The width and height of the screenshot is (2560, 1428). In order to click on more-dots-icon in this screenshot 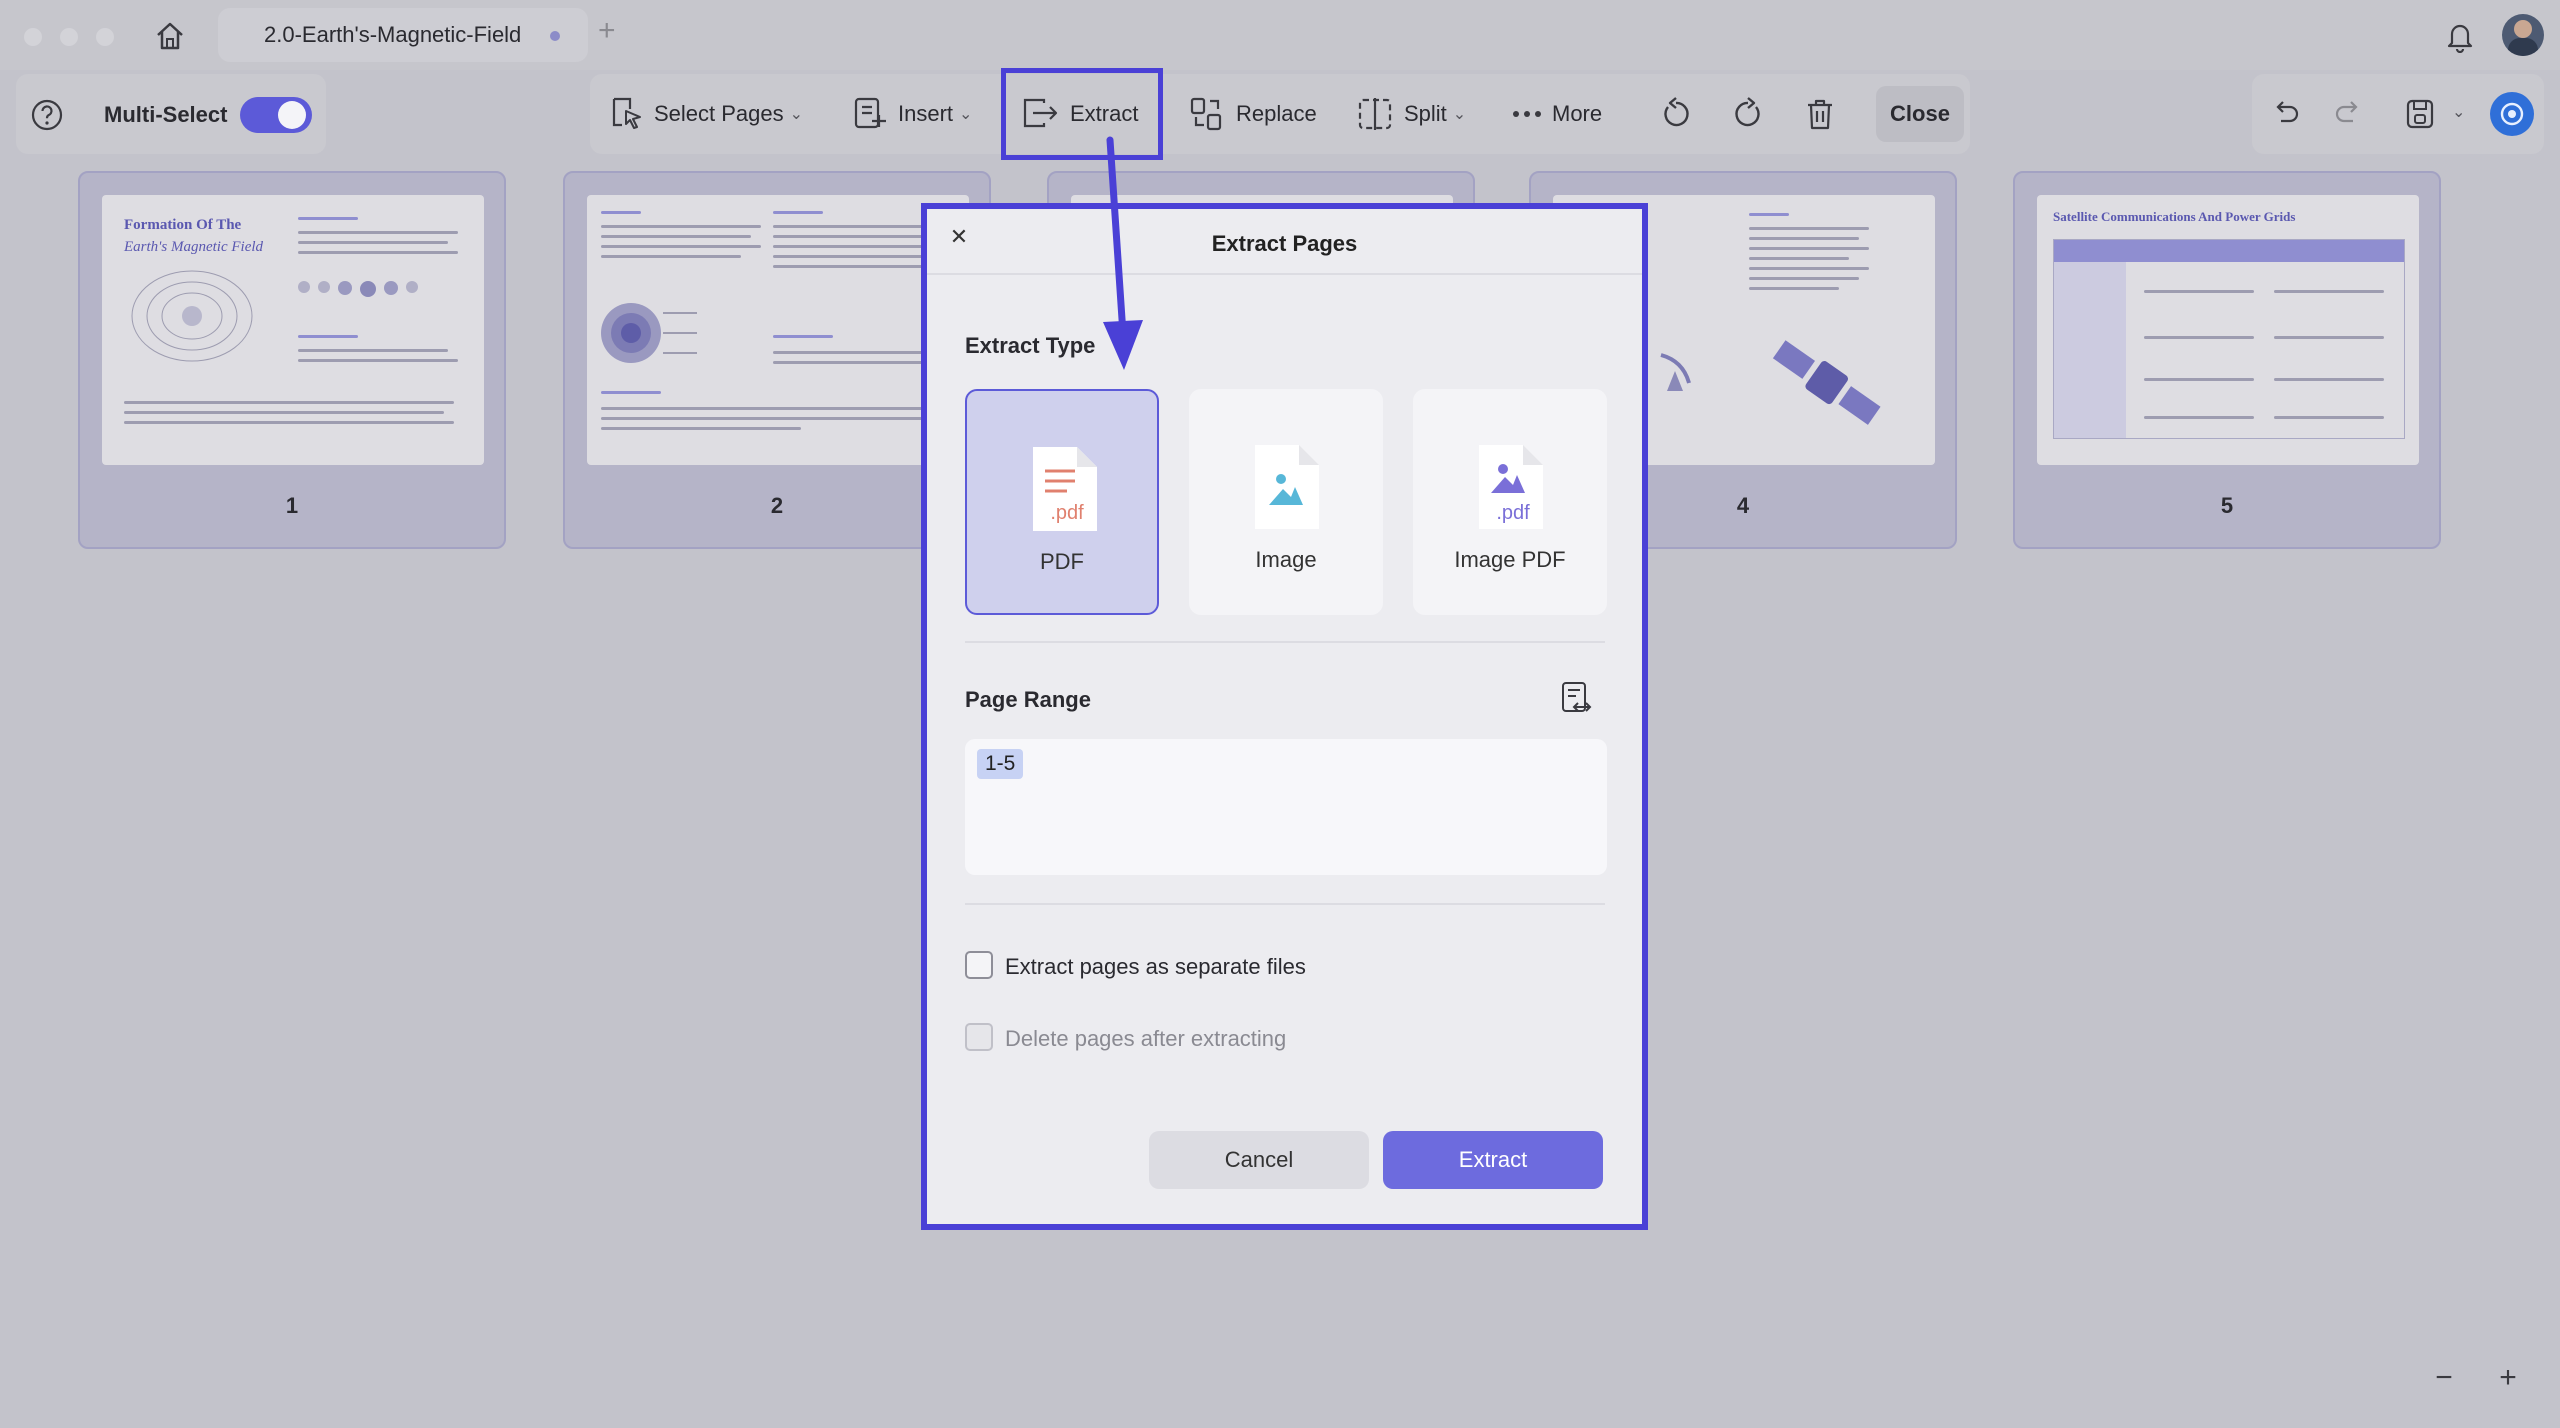, I will do `click(1527, 114)`.